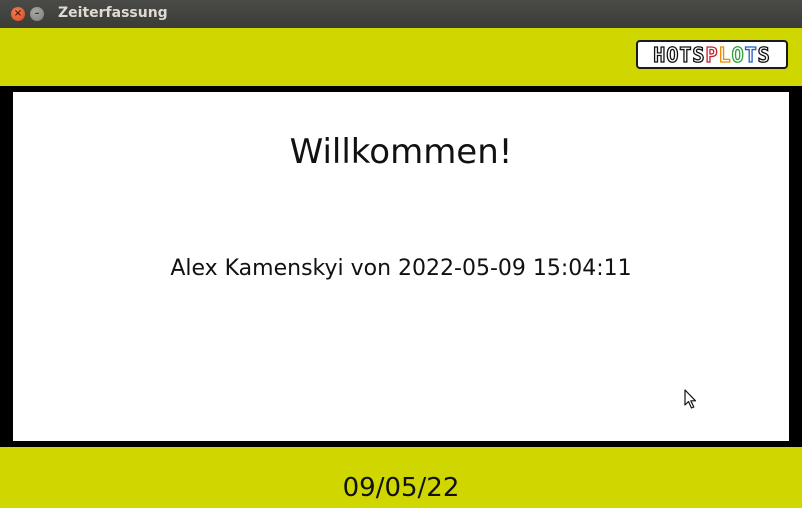 The width and height of the screenshot is (802, 508). What do you see at coordinates (18, 14) in the screenshot?
I see `window-close-button: ×` at bounding box center [18, 14].